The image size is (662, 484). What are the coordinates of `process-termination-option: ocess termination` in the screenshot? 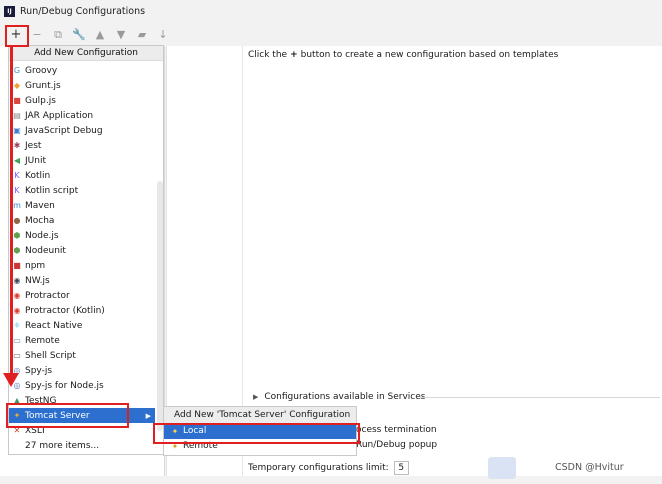 It's located at (396, 430).